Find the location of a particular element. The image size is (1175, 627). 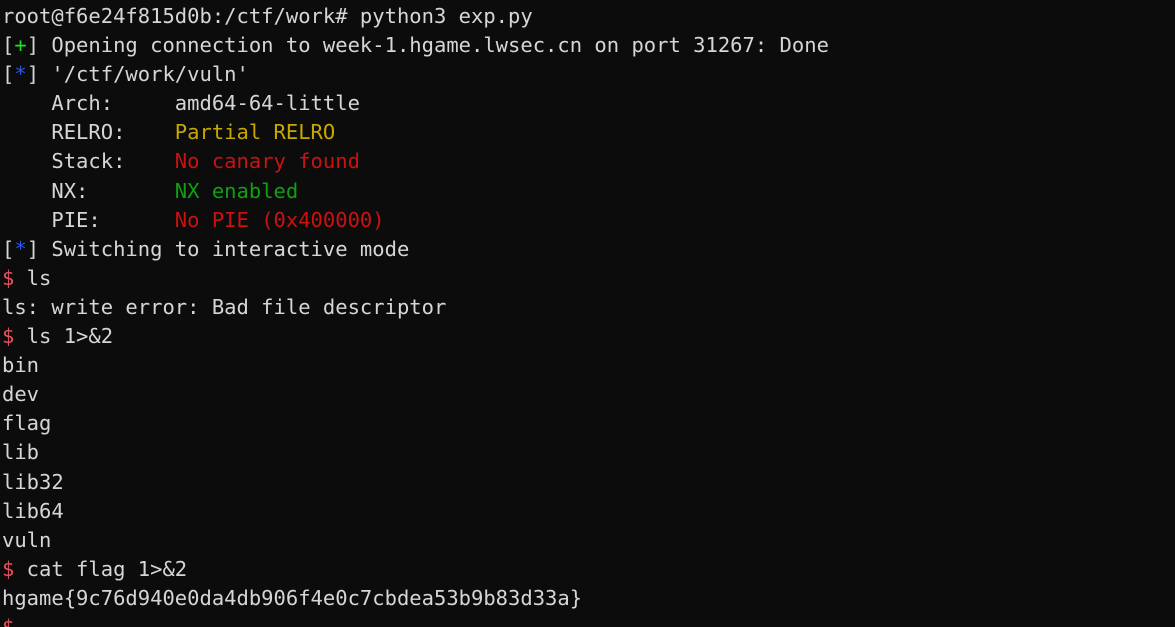

output-line-flag-text: flag is located at coordinates (27, 423).